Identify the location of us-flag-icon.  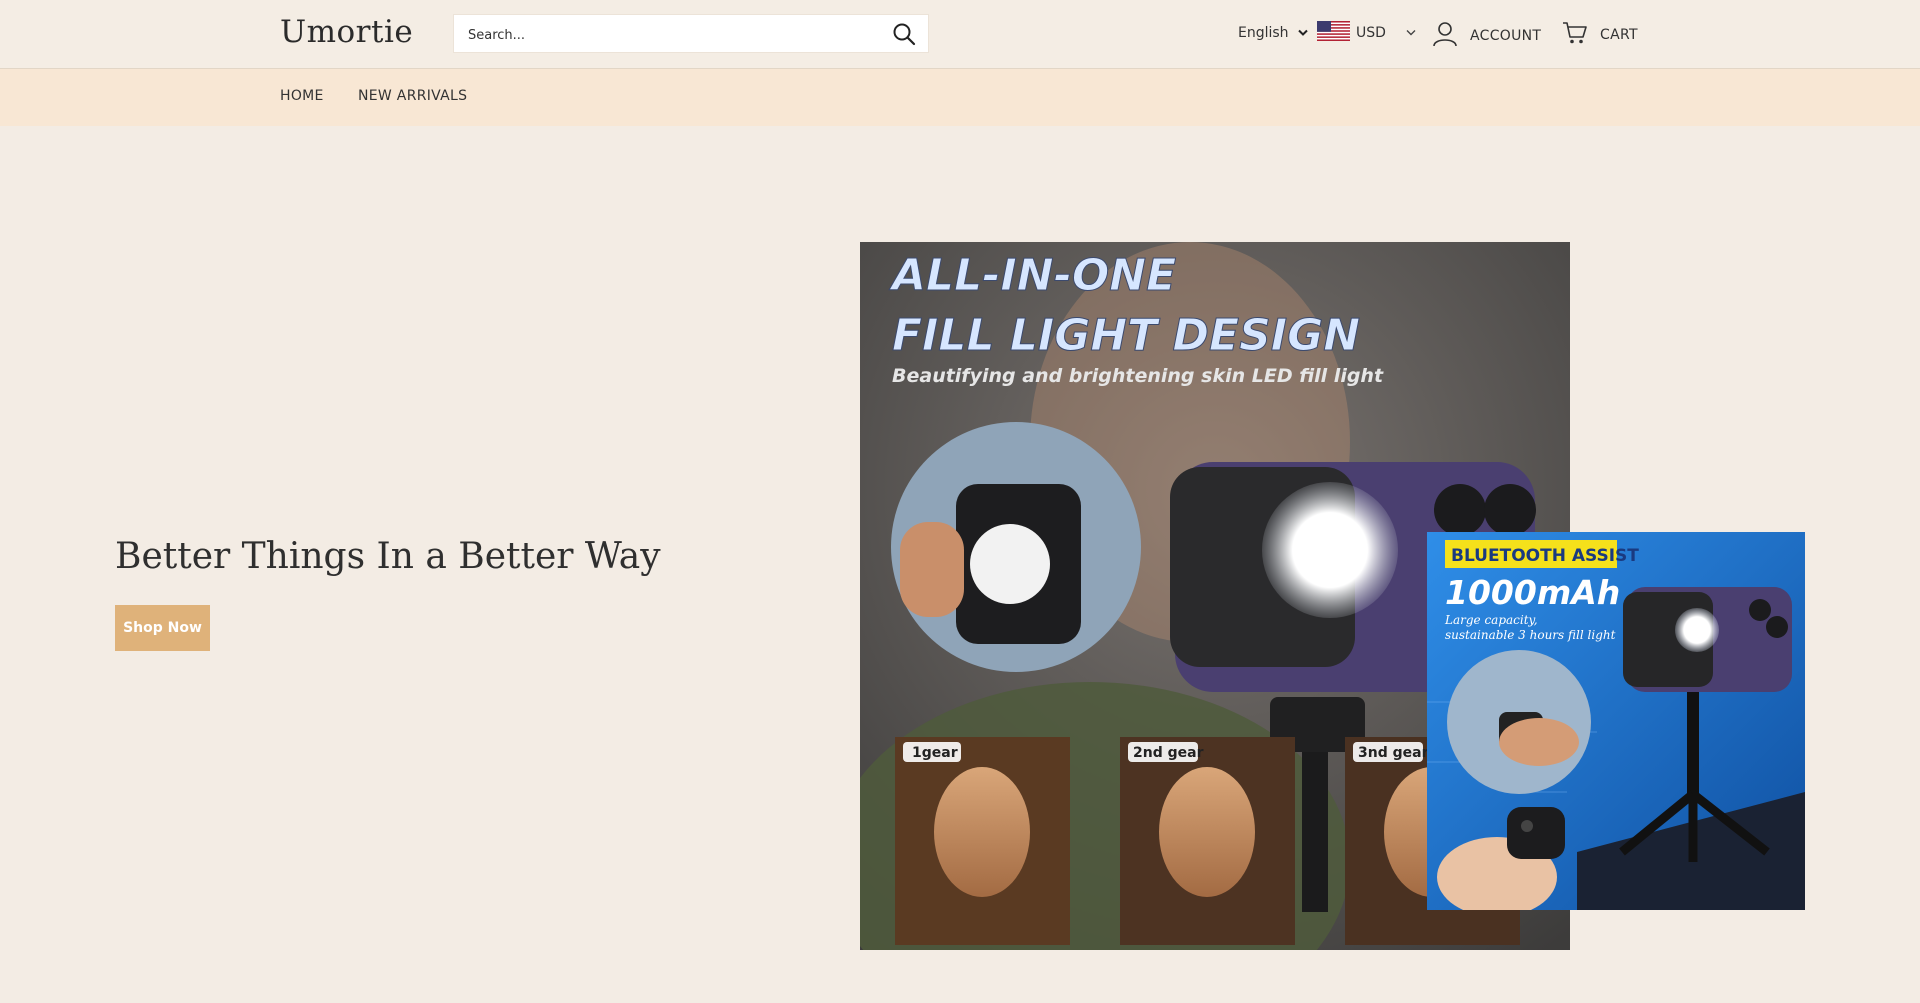
(1333, 33).